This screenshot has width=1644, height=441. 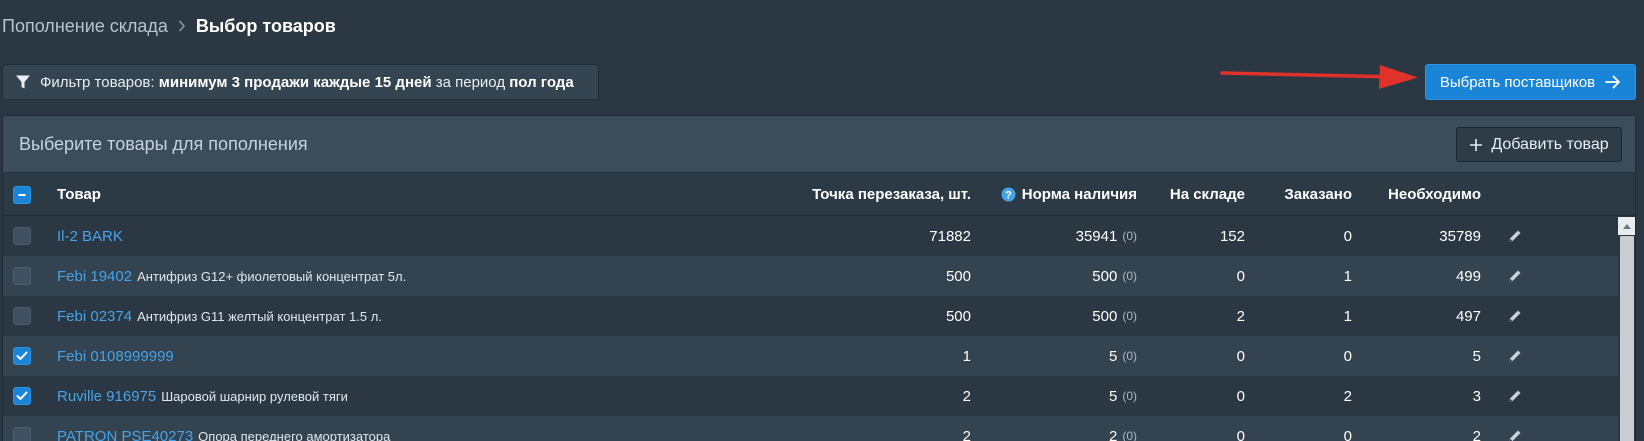 What do you see at coordinates (950, 236) in the screenshot?
I see `reorder-point-value: 71882` at bounding box center [950, 236].